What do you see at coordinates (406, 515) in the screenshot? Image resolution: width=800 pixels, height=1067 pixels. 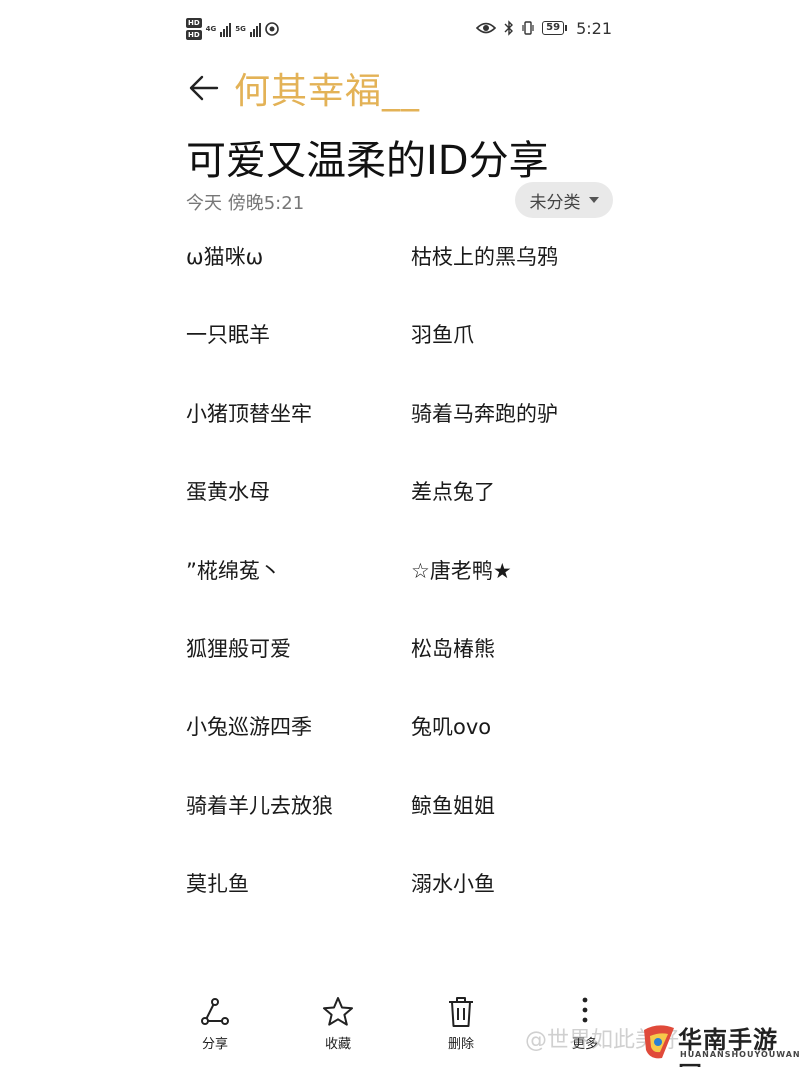 I see `list-item: 蛋黄水母 差点兔了` at bounding box center [406, 515].